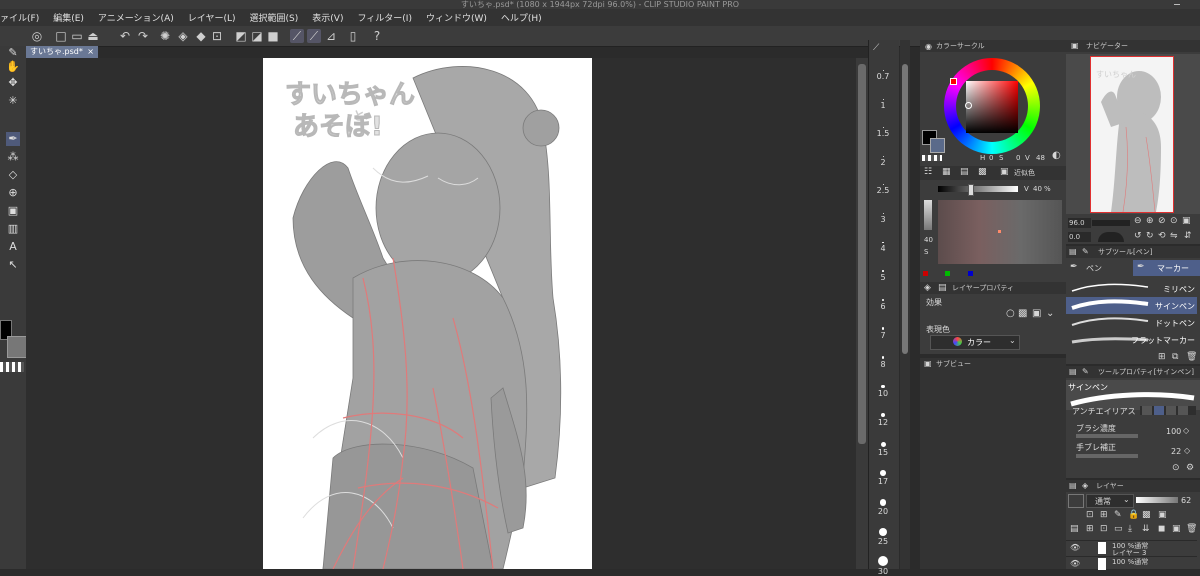 This screenshot has width=1200, height=576. What do you see at coordinates (937, 145) in the screenshot?
I see `sub-color-swatch` at bounding box center [937, 145].